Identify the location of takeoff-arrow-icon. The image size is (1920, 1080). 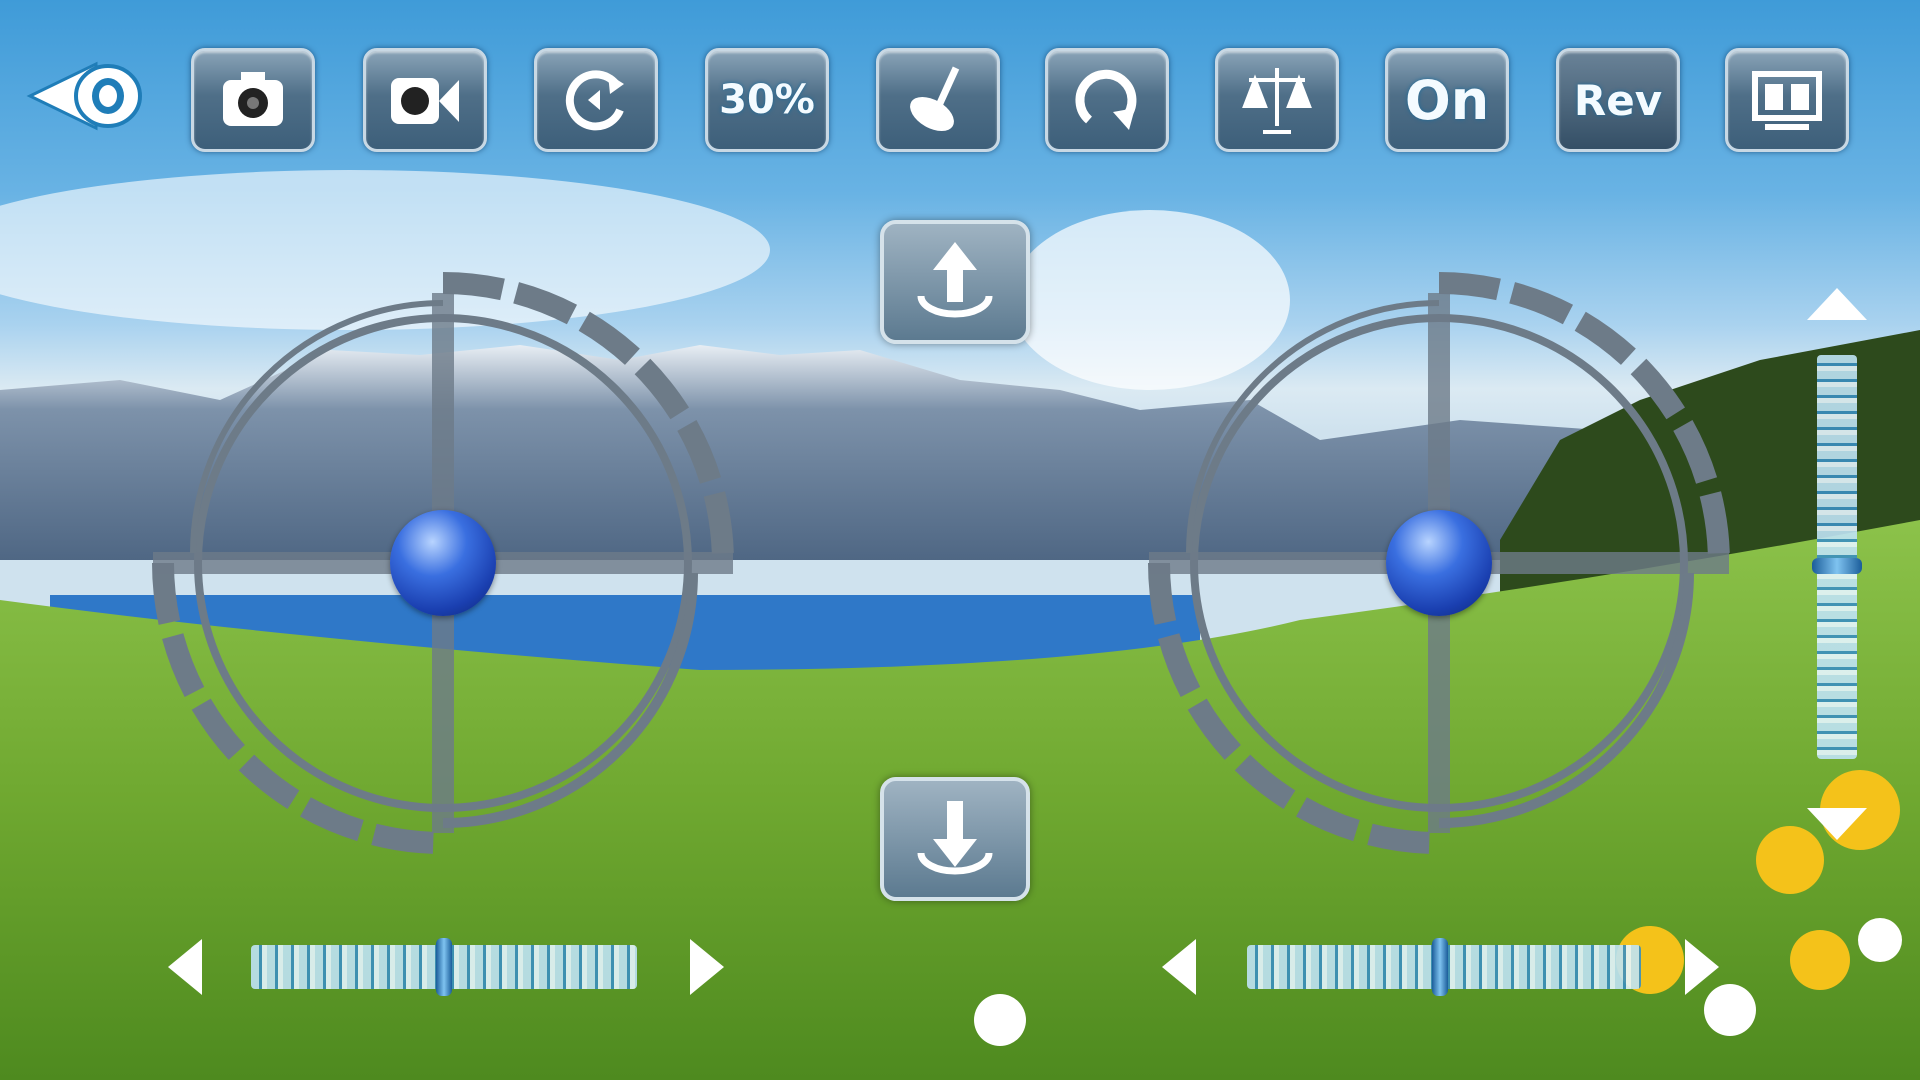
(955, 280).